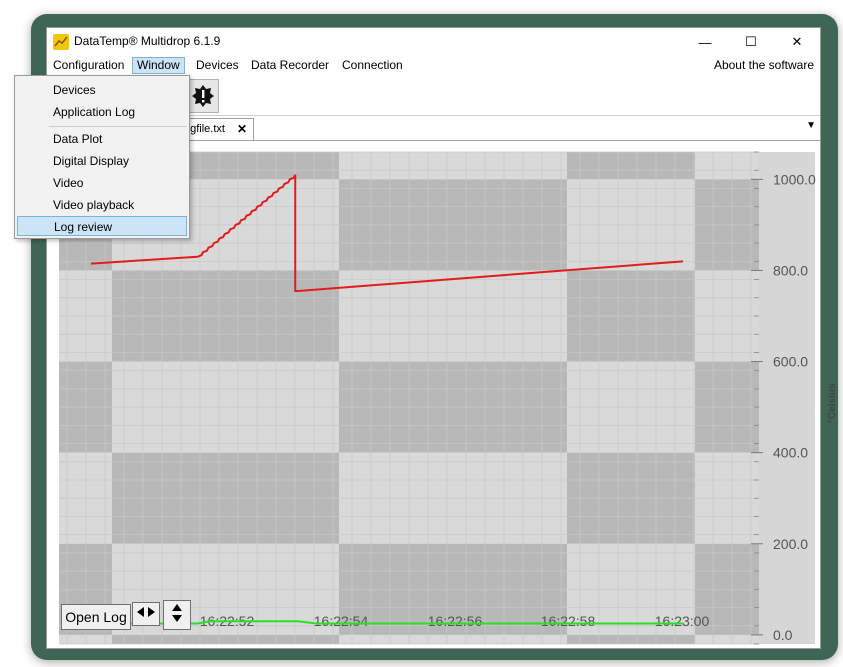 The image size is (843, 667). I want to click on vertical-arrows-icon, so click(177, 613).